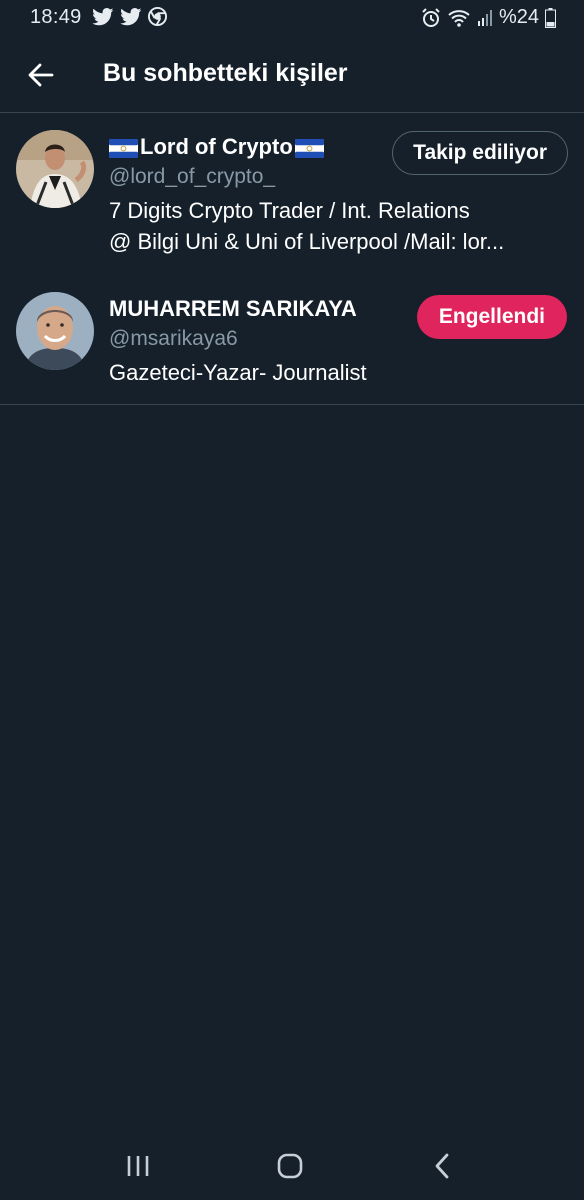 This screenshot has height=1200, width=584. I want to click on signal-icon, so click(485, 18).